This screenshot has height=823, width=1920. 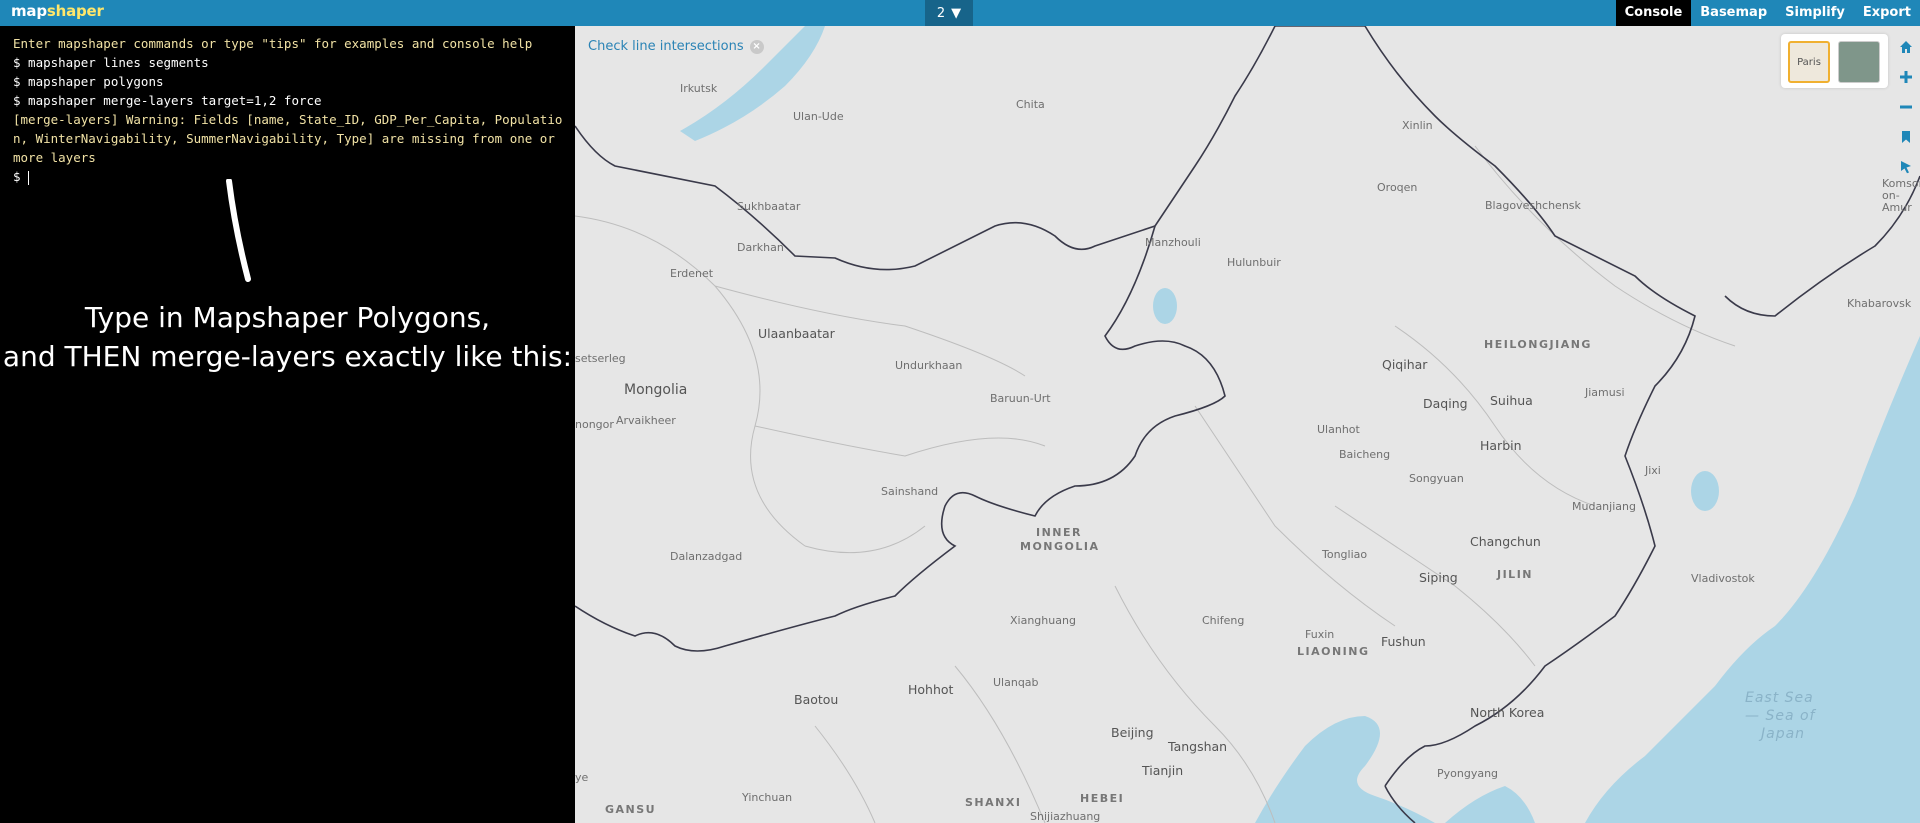 I want to click on check-line-intersections-link: Check line intersections ×, so click(x=676, y=46).